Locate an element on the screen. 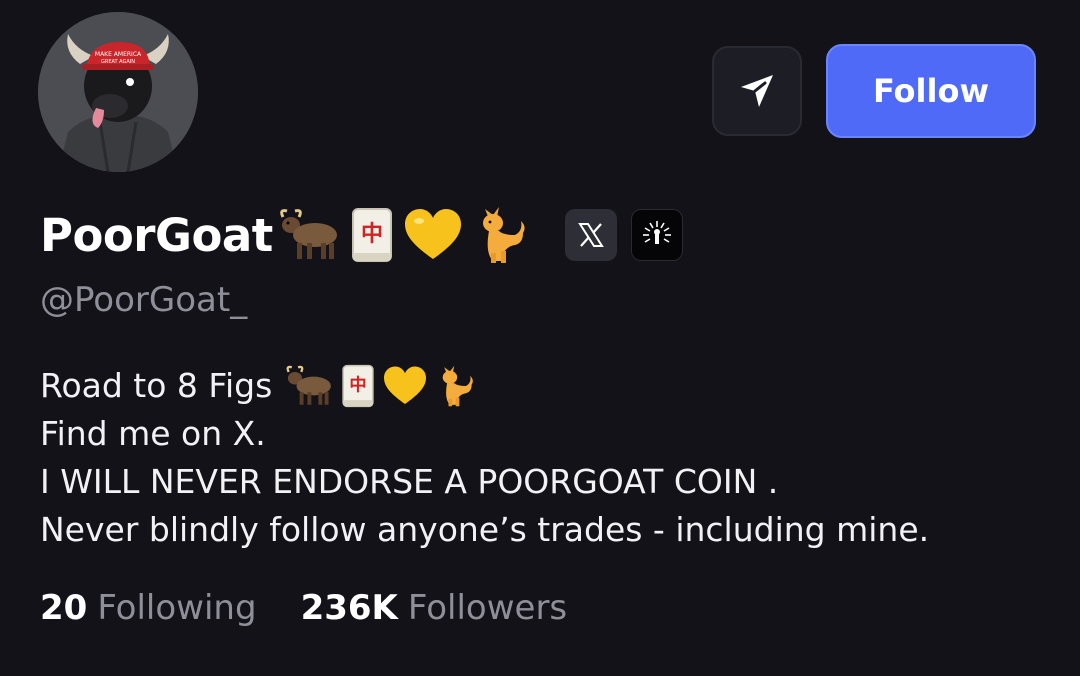 The width and height of the screenshot is (1080, 676). following-count: 20 is located at coordinates (64, 608).